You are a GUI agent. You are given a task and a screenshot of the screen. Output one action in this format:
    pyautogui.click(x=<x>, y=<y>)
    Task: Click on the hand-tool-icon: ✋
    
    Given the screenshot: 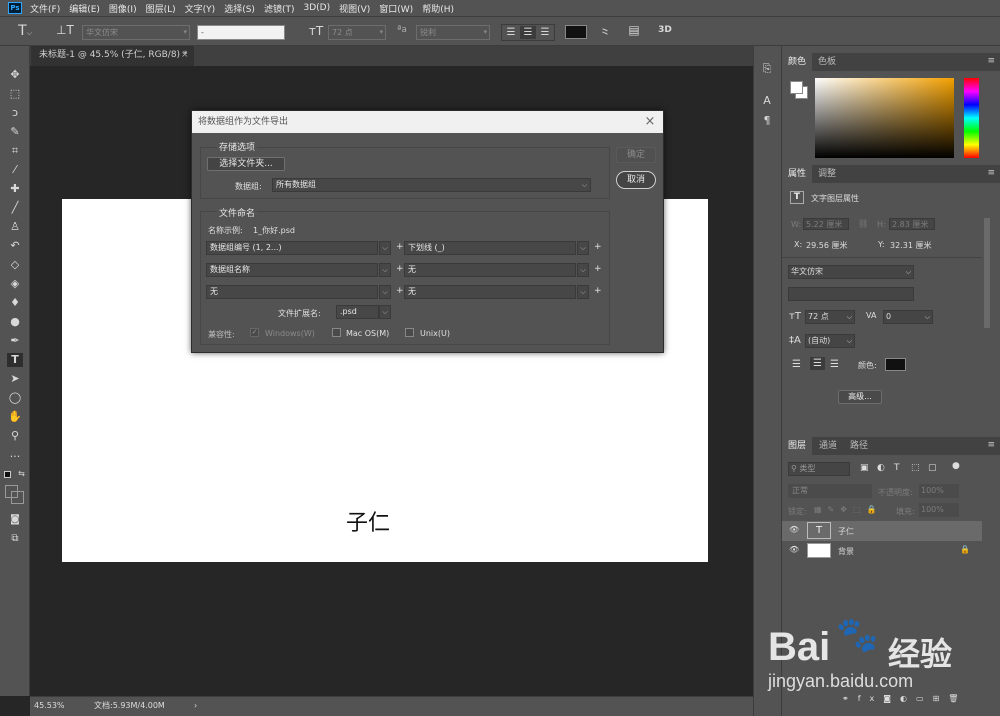 What is the action you would take?
    pyautogui.click(x=15, y=417)
    